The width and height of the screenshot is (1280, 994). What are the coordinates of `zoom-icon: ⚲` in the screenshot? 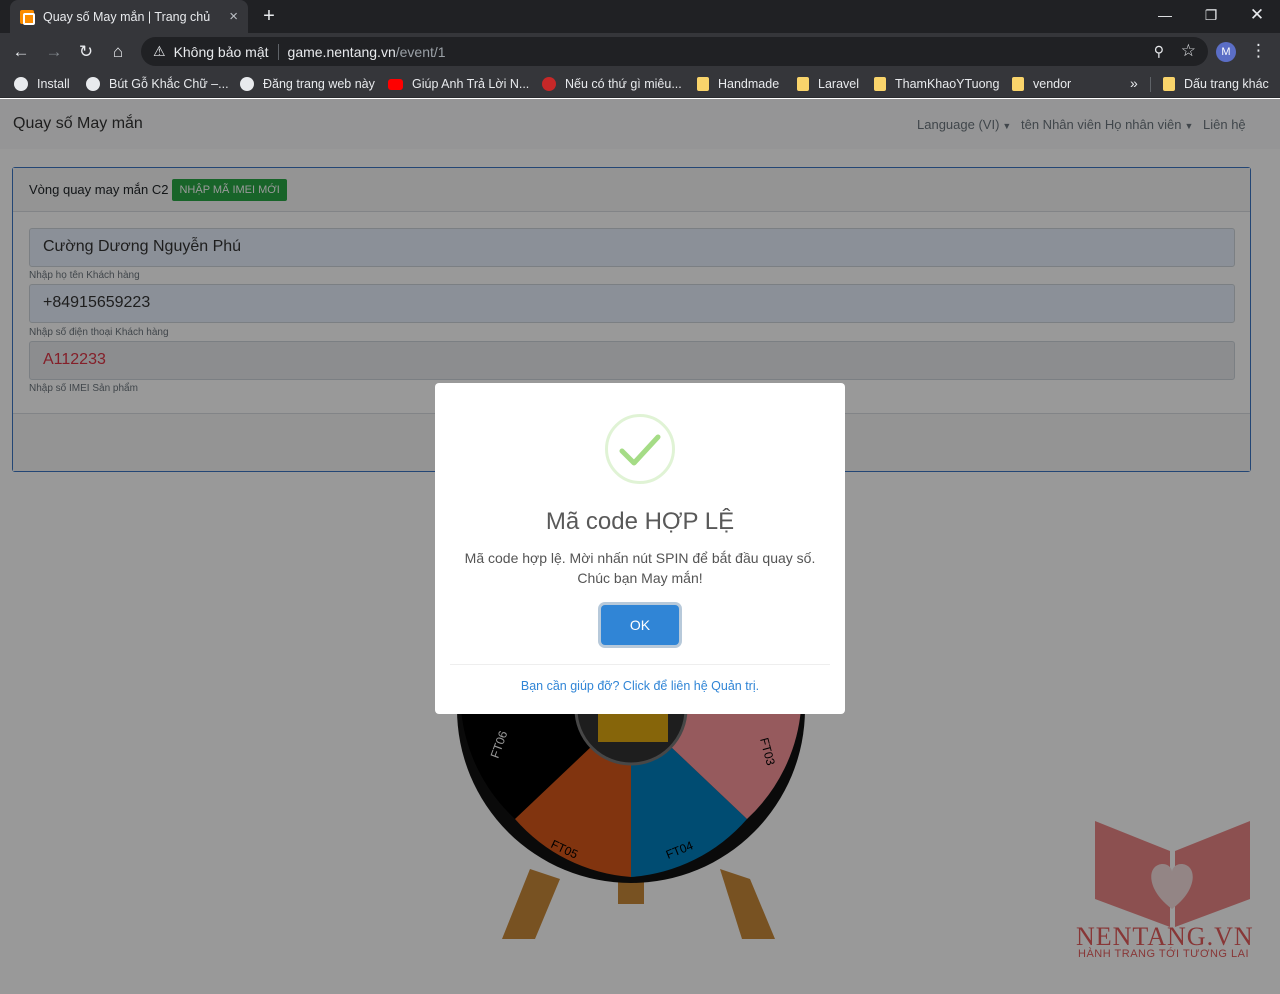 It's located at (1159, 51).